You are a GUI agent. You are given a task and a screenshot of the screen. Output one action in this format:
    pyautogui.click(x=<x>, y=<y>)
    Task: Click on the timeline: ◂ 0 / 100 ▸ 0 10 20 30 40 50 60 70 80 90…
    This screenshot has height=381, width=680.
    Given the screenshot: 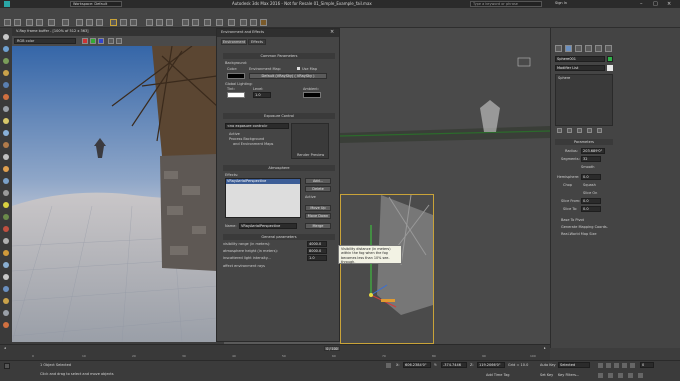 What is the action you would take?
    pyautogui.click(x=275, y=352)
    